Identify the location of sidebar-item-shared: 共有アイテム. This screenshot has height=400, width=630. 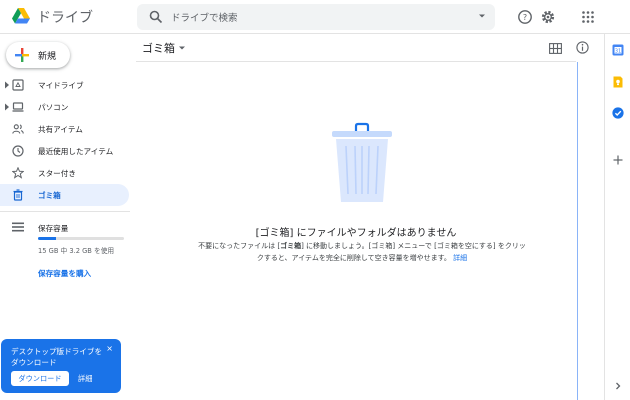
(65, 129).